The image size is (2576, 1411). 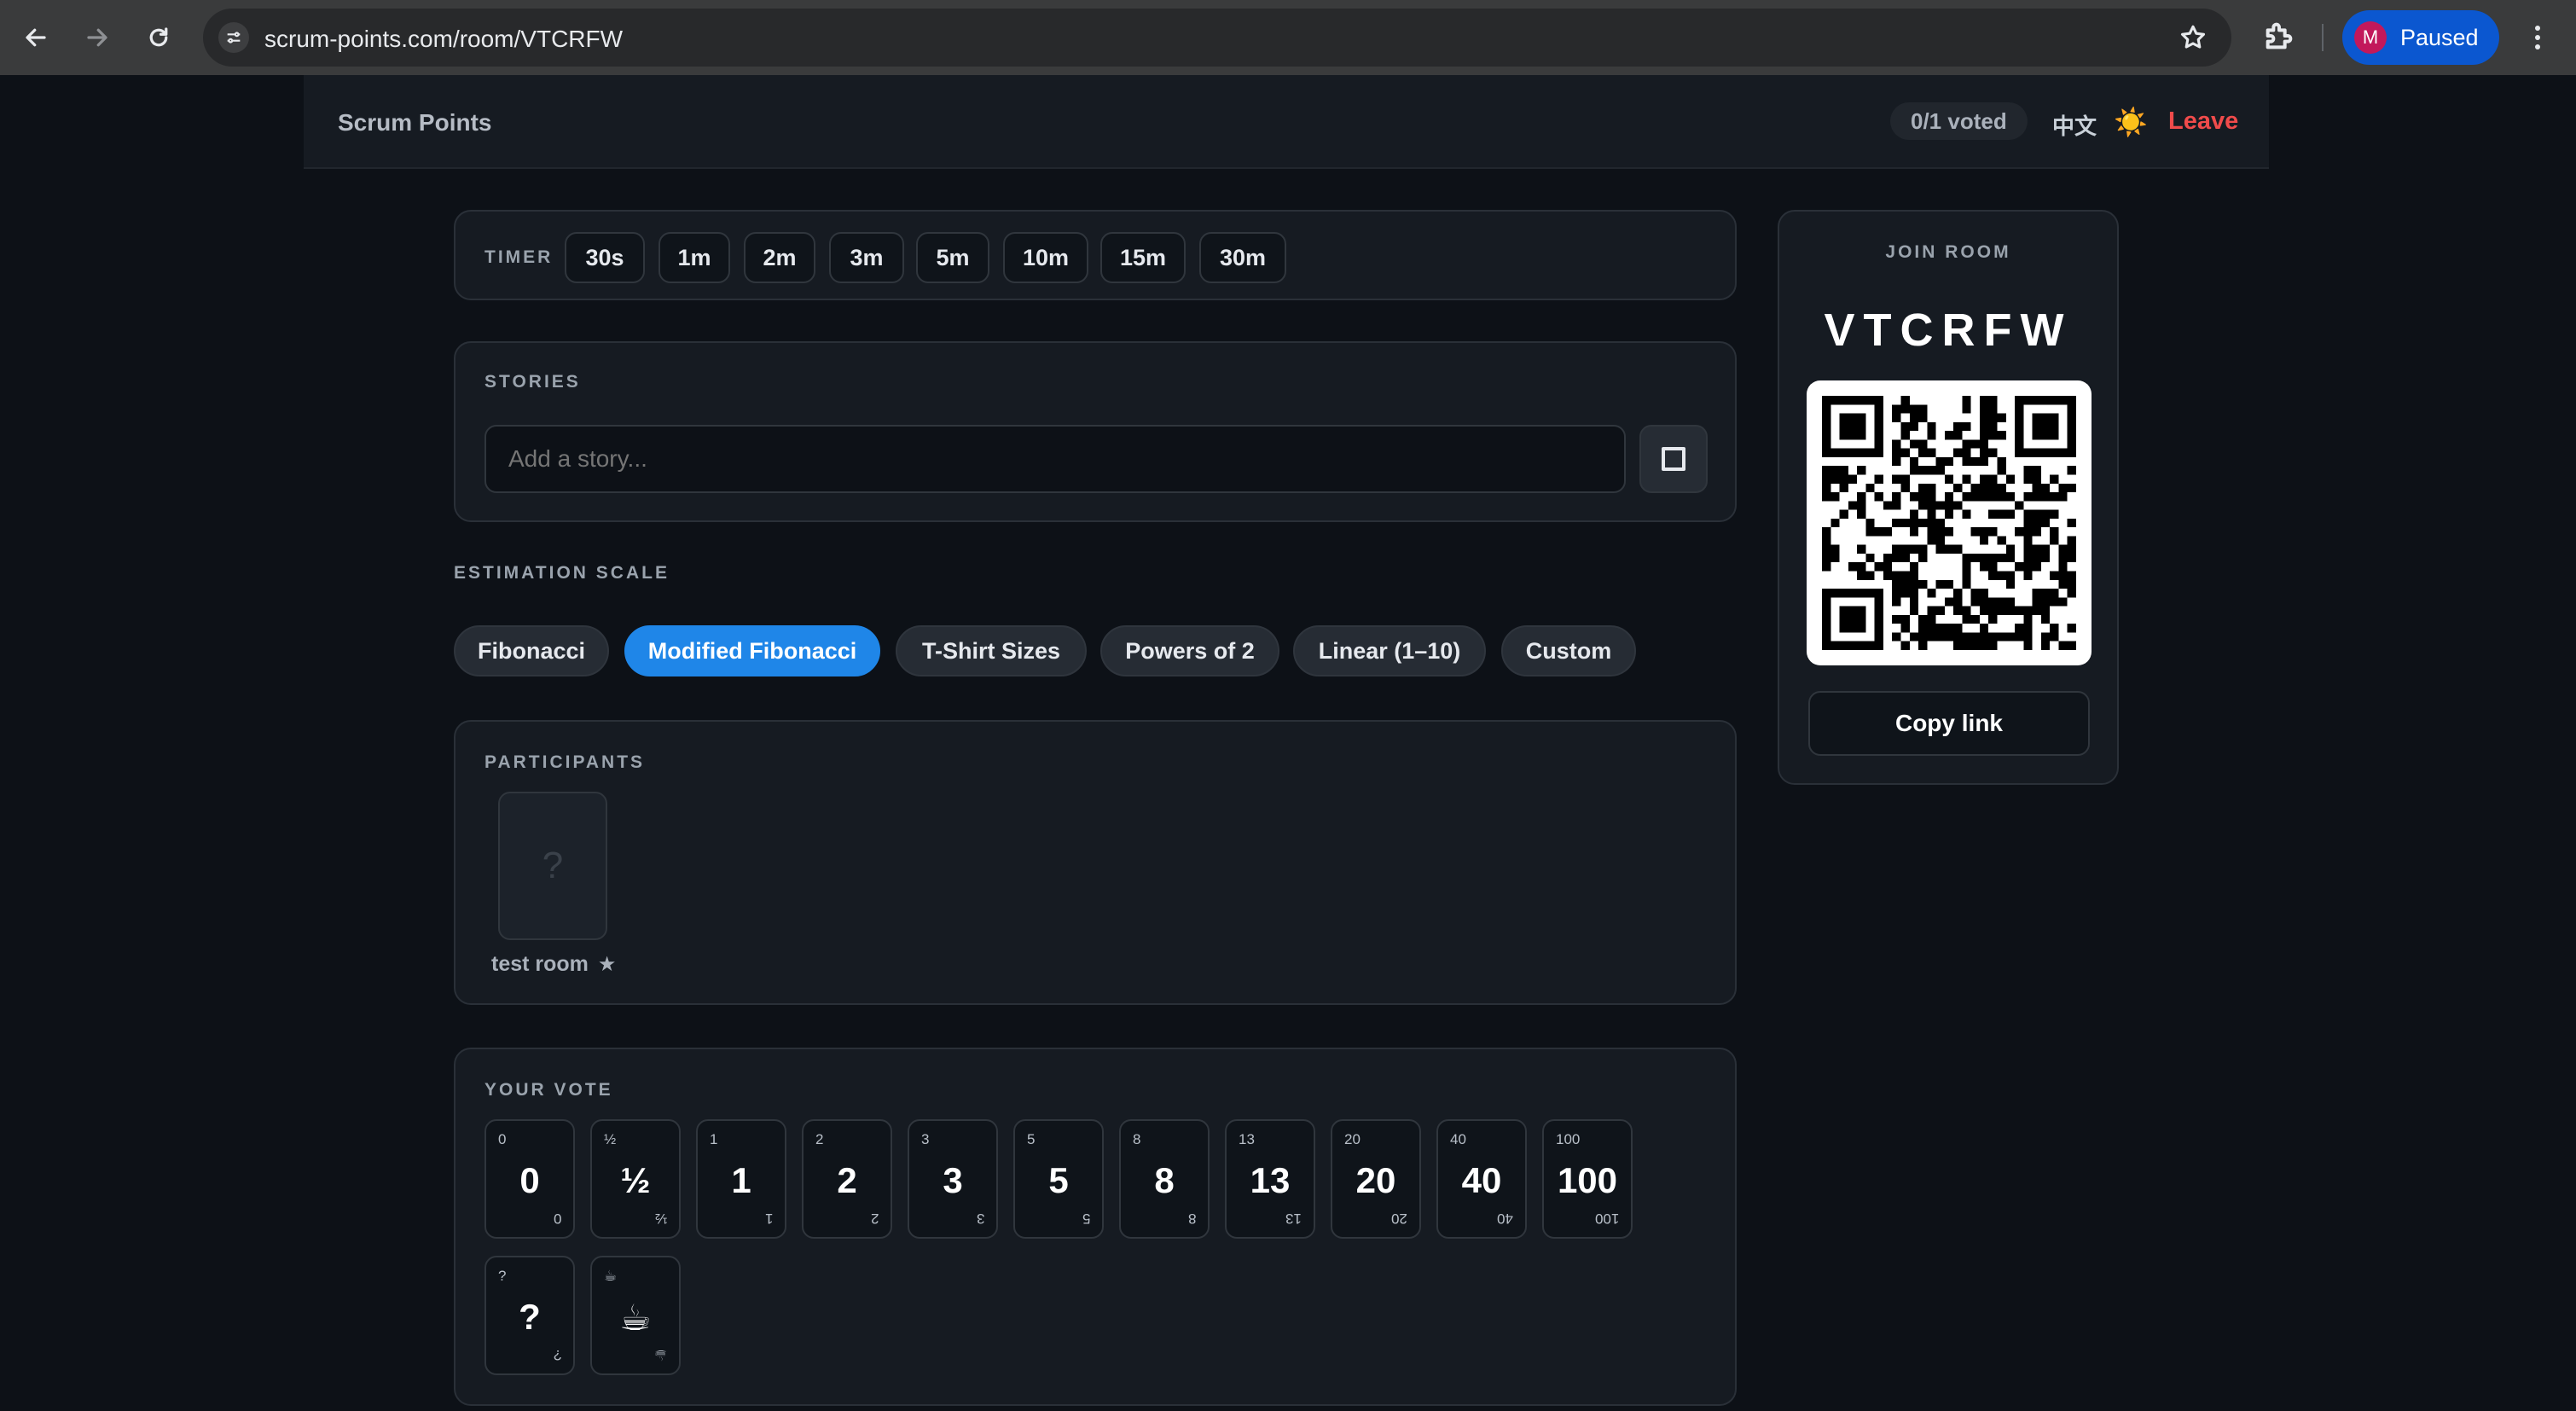 I want to click on participant-name: test room ★, so click(x=553, y=964).